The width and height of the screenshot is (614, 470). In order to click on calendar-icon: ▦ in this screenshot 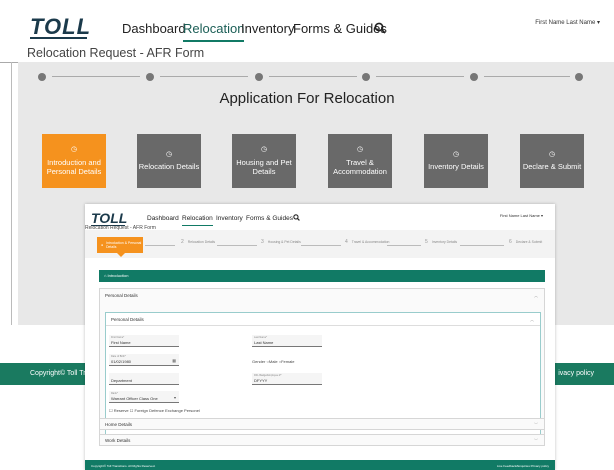, I will do `click(174, 360)`.